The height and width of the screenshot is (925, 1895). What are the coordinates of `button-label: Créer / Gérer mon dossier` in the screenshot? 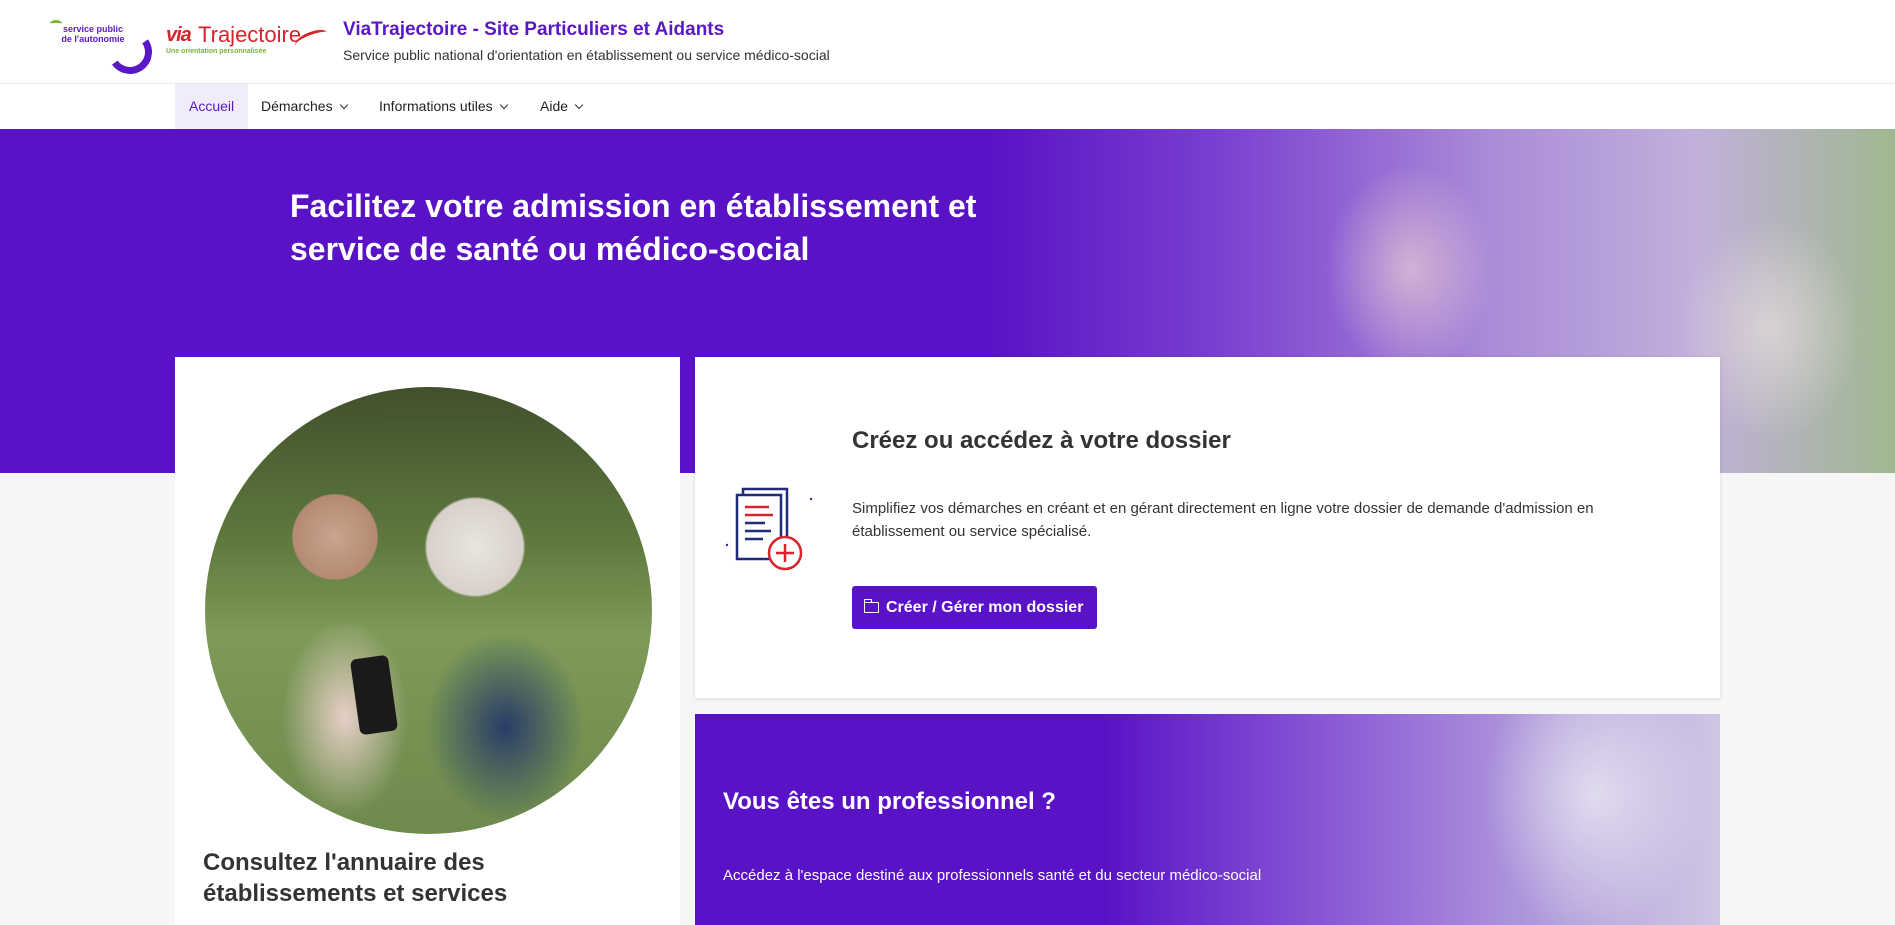 It's located at (985, 607).